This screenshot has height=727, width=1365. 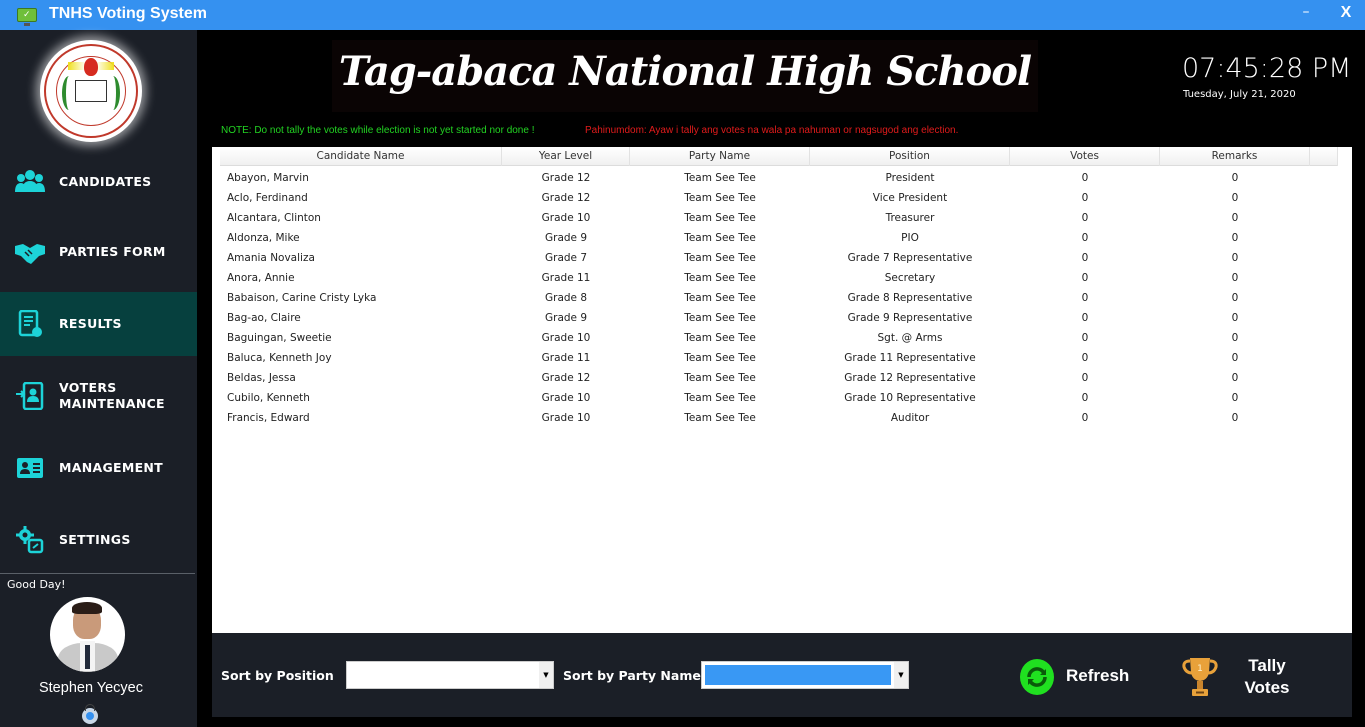 What do you see at coordinates (27, 17) in the screenshot?
I see `monitor-check-icon: ✓` at bounding box center [27, 17].